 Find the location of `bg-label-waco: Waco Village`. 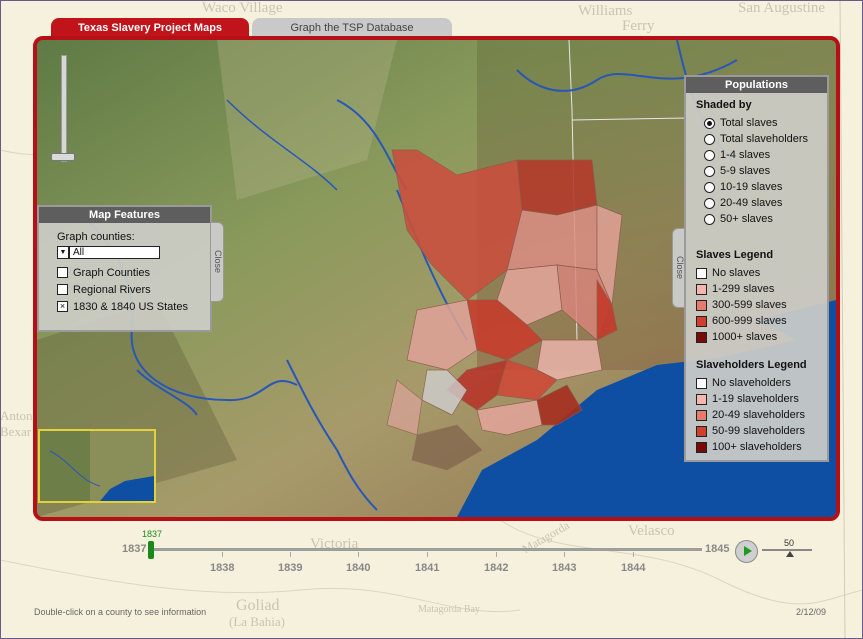

bg-label-waco: Waco Village is located at coordinates (242, 8).